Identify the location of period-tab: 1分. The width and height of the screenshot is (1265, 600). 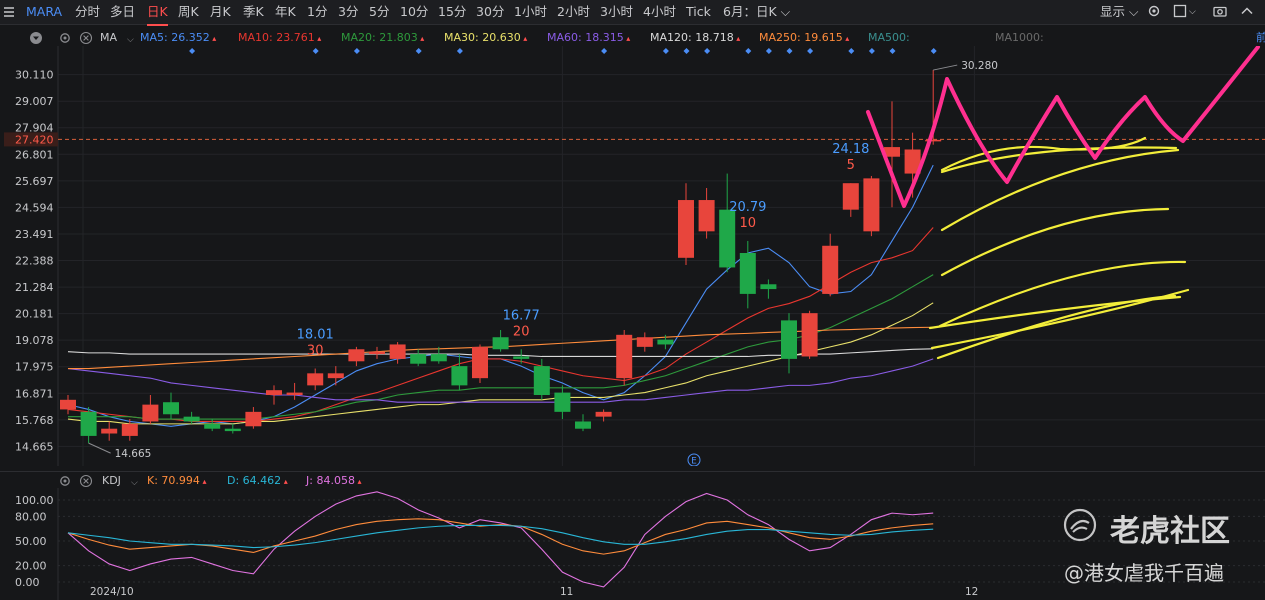
(317, 12).